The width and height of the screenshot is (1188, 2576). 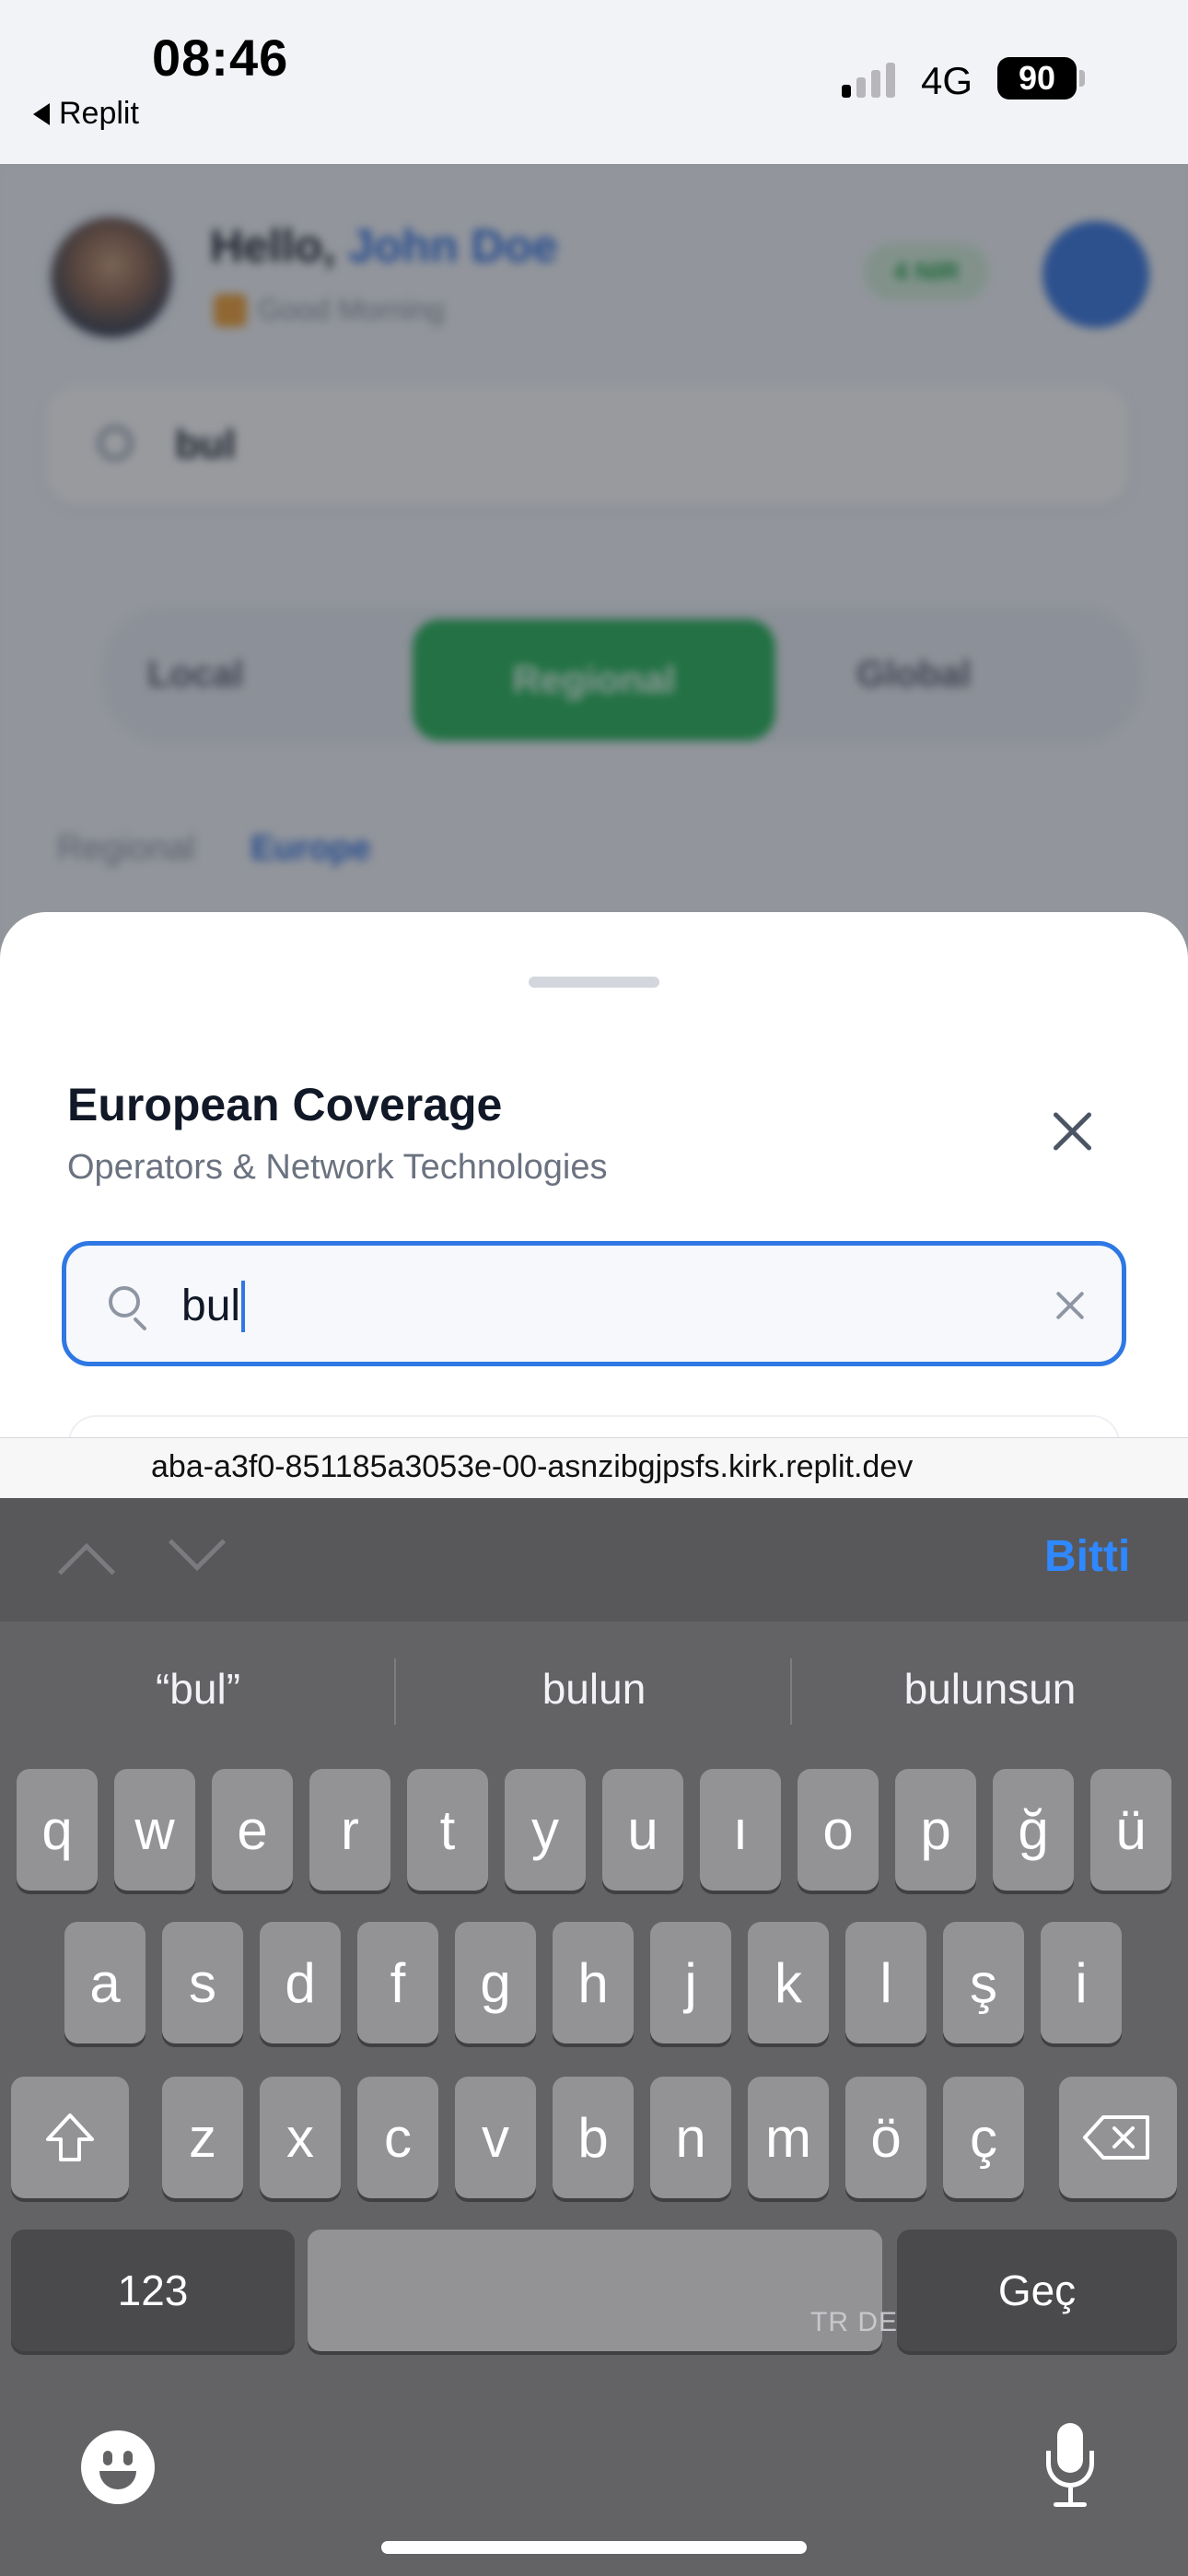 What do you see at coordinates (690, 2137) in the screenshot?
I see `key-n: n` at bounding box center [690, 2137].